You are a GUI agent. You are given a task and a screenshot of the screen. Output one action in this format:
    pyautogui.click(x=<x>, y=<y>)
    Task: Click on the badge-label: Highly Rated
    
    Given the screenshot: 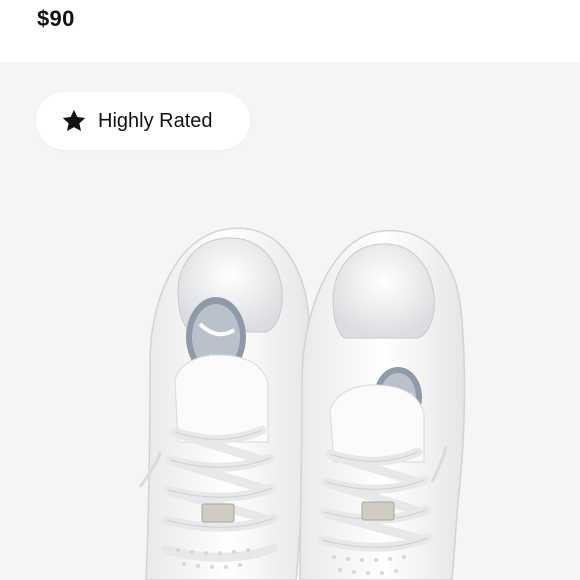 What is the action you would take?
    pyautogui.click(x=155, y=120)
    